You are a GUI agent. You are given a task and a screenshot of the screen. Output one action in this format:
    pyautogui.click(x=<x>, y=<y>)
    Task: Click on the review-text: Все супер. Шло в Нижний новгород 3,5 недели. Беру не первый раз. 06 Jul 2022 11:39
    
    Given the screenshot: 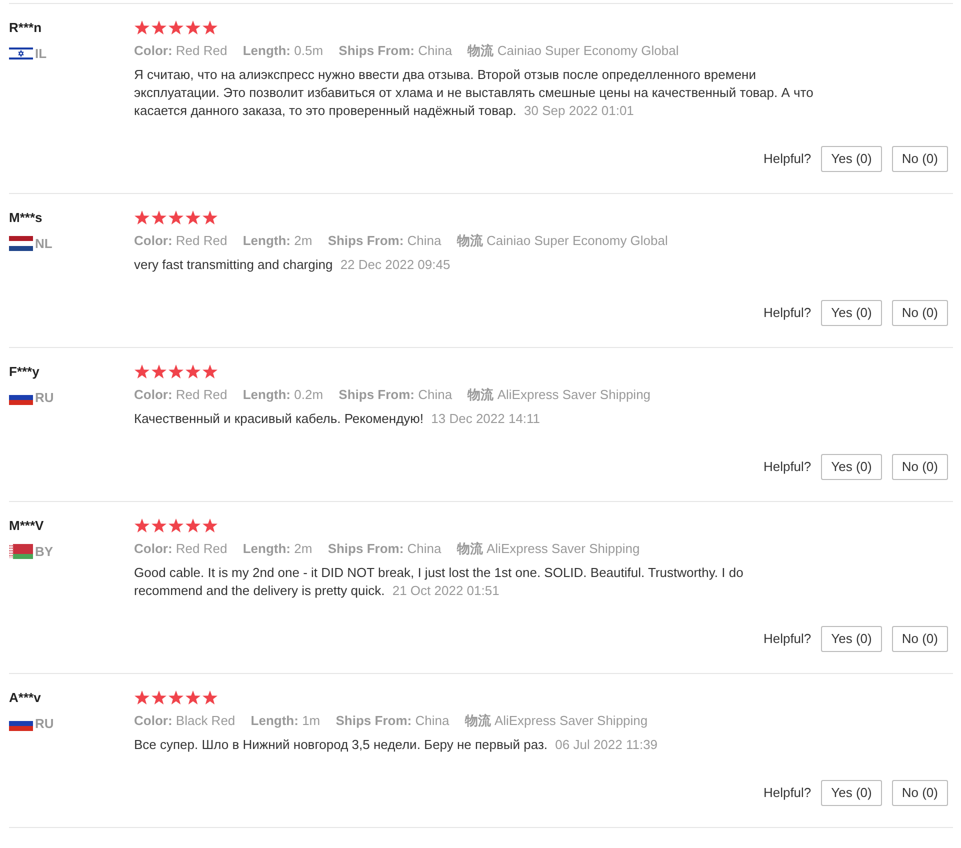 What is the action you would take?
    pyautogui.click(x=396, y=745)
    